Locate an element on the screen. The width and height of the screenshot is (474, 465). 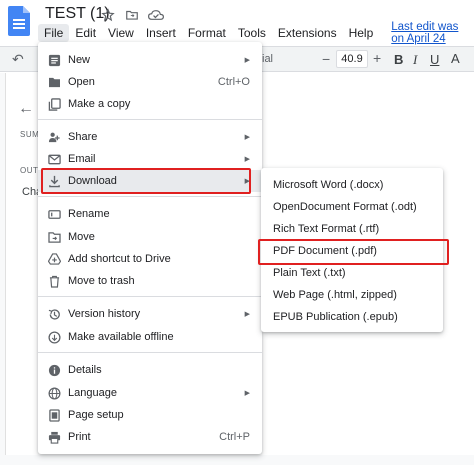
italic-button: I is located at coordinates (415, 60).